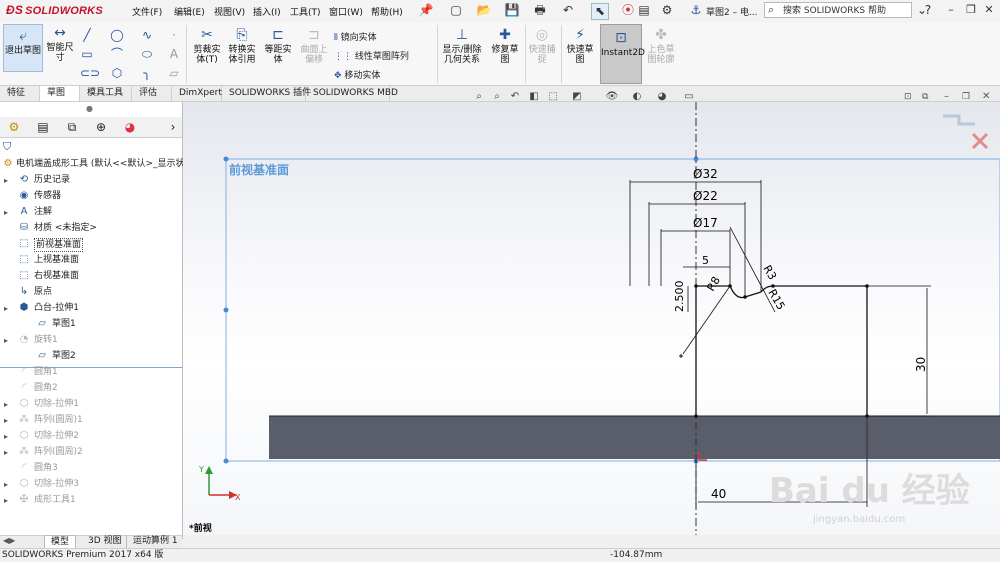  Describe the element at coordinates (91, 372) in the screenshot. I see `tree-item-fillet: ◜ 圆角1` at that location.